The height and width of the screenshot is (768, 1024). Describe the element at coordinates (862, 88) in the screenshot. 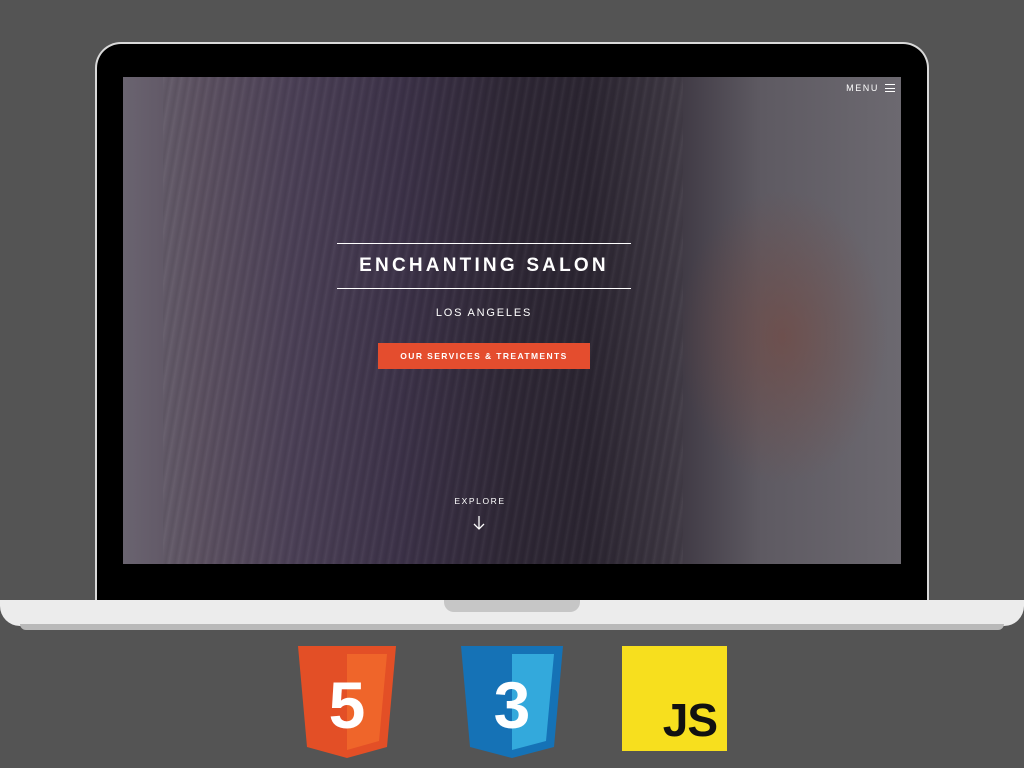

I see `menu-label: MENU` at that location.